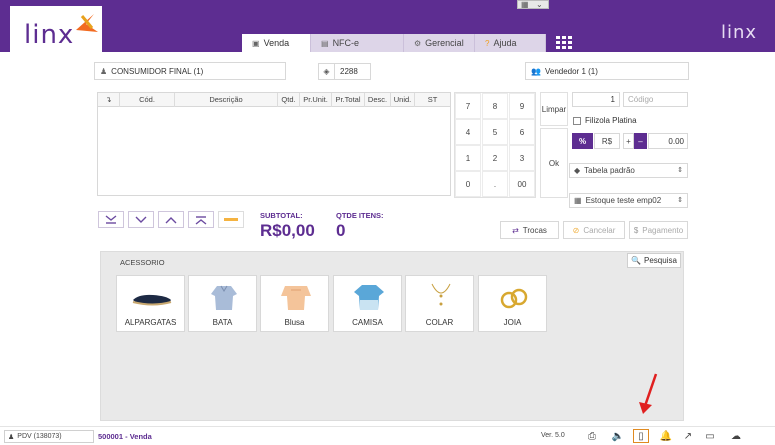  What do you see at coordinates (571, 71) in the screenshot?
I see `seller-name: Vendedor 1 (1)` at bounding box center [571, 71].